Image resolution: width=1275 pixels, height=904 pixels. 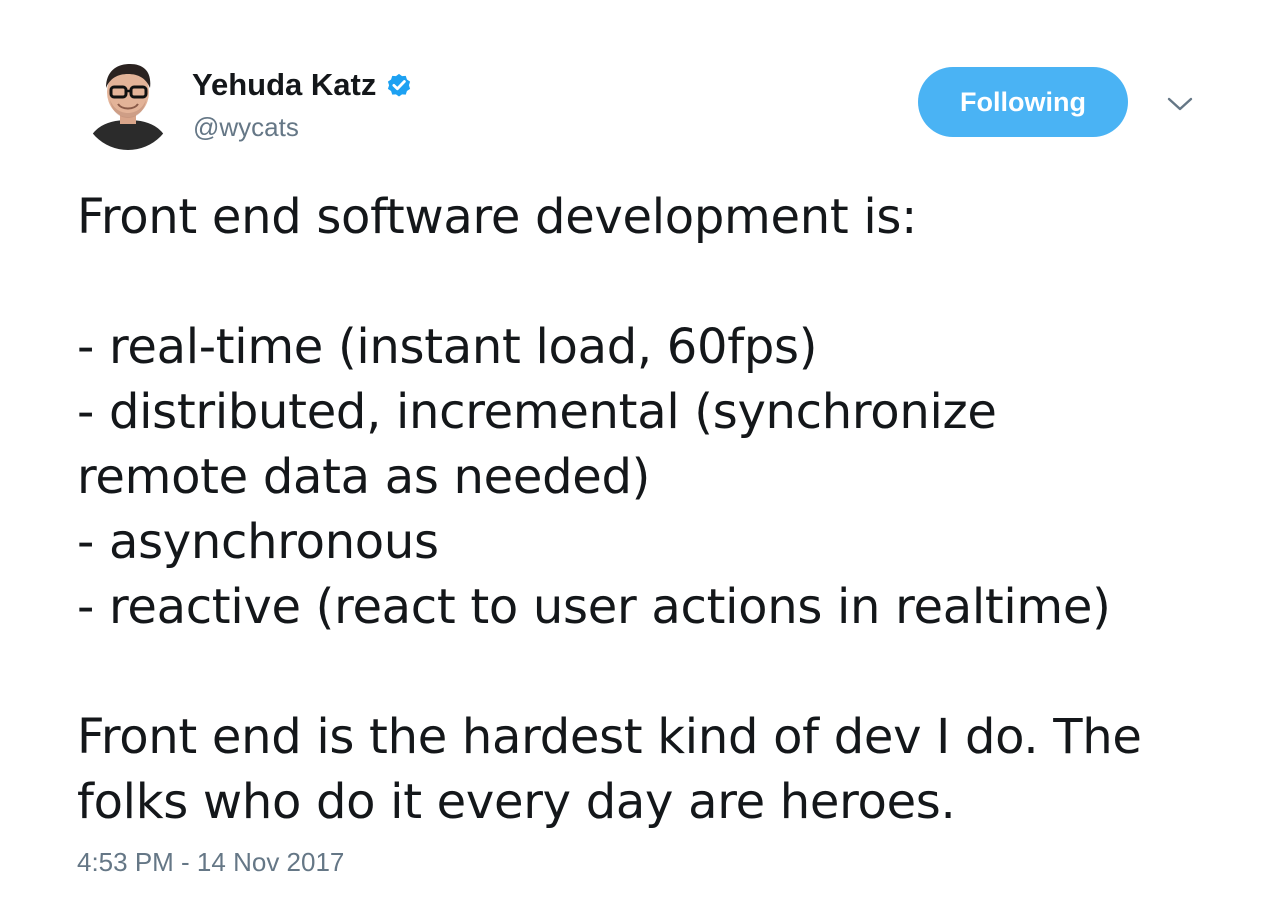 I want to click on tweet-timestamp: 4:53 PM - 14 Nov 2017, so click(x=210, y=862).